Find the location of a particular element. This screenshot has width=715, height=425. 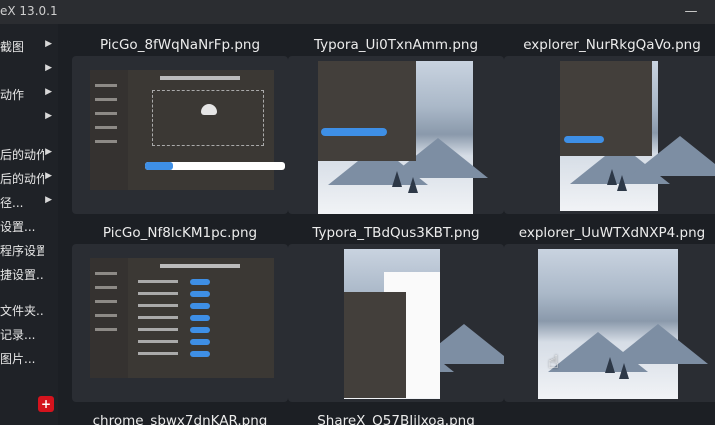

title-bar: eX 13.0.1 — is located at coordinates (357, 12).